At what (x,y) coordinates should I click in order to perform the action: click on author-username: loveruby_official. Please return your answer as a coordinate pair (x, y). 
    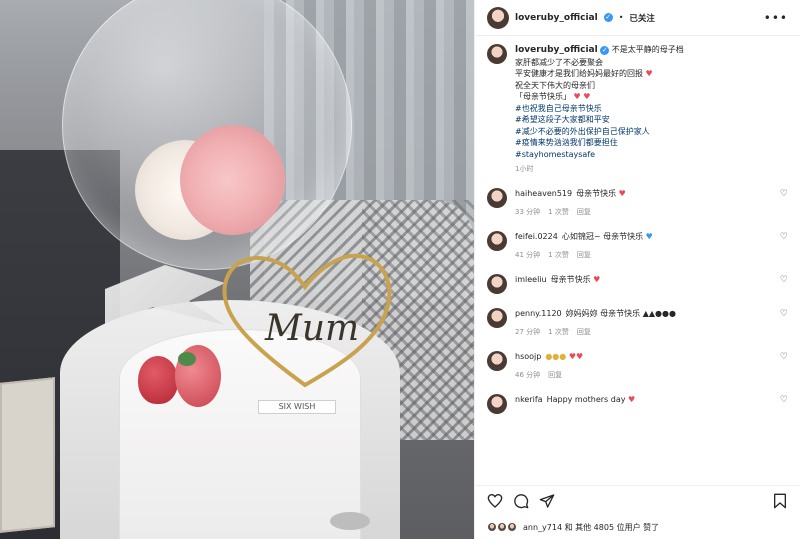
    Looking at the image, I should click on (556, 18).